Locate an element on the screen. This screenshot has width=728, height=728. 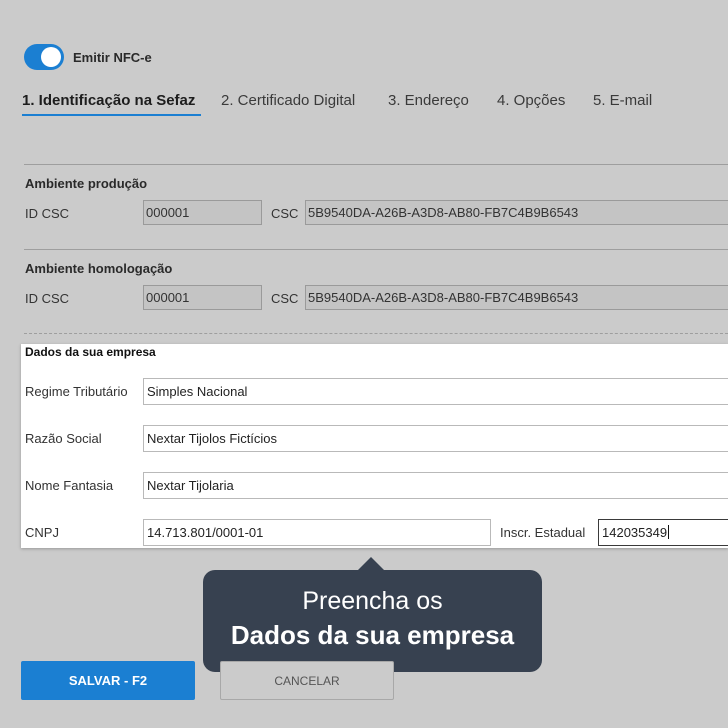
section-title-homologacao: Ambiente homologação is located at coordinates (99, 268).